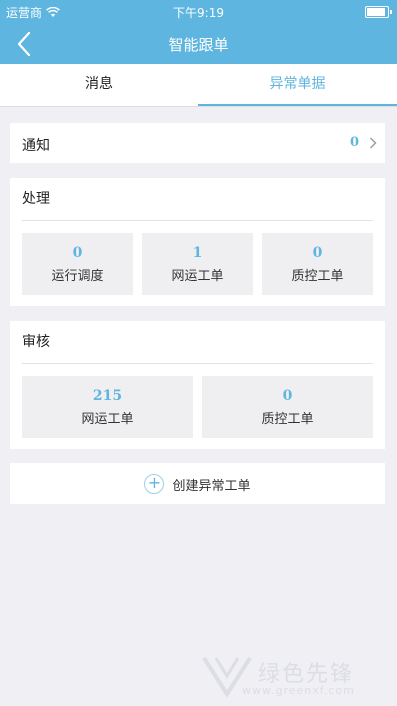 This screenshot has width=397, height=706. I want to click on page-title: 智能跟单, so click(198, 45).